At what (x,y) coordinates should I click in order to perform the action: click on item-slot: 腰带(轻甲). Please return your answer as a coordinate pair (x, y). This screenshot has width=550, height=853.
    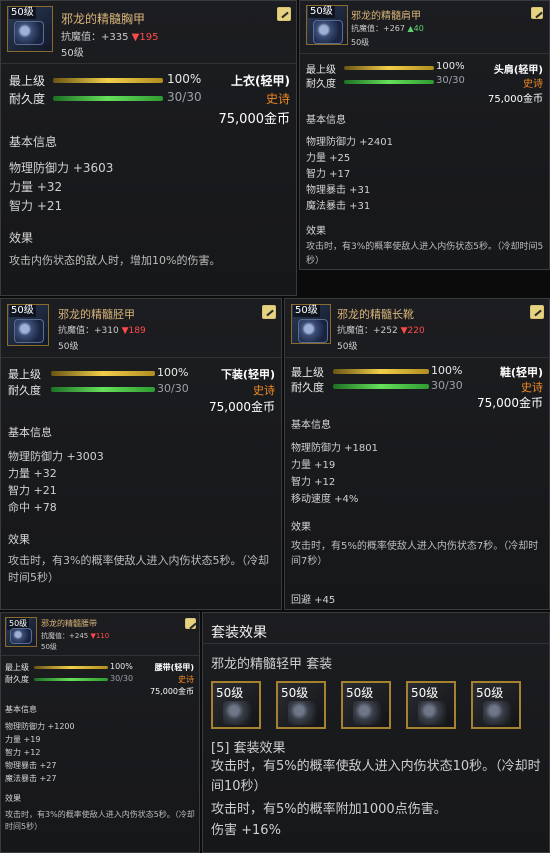
    Looking at the image, I should click on (174, 667).